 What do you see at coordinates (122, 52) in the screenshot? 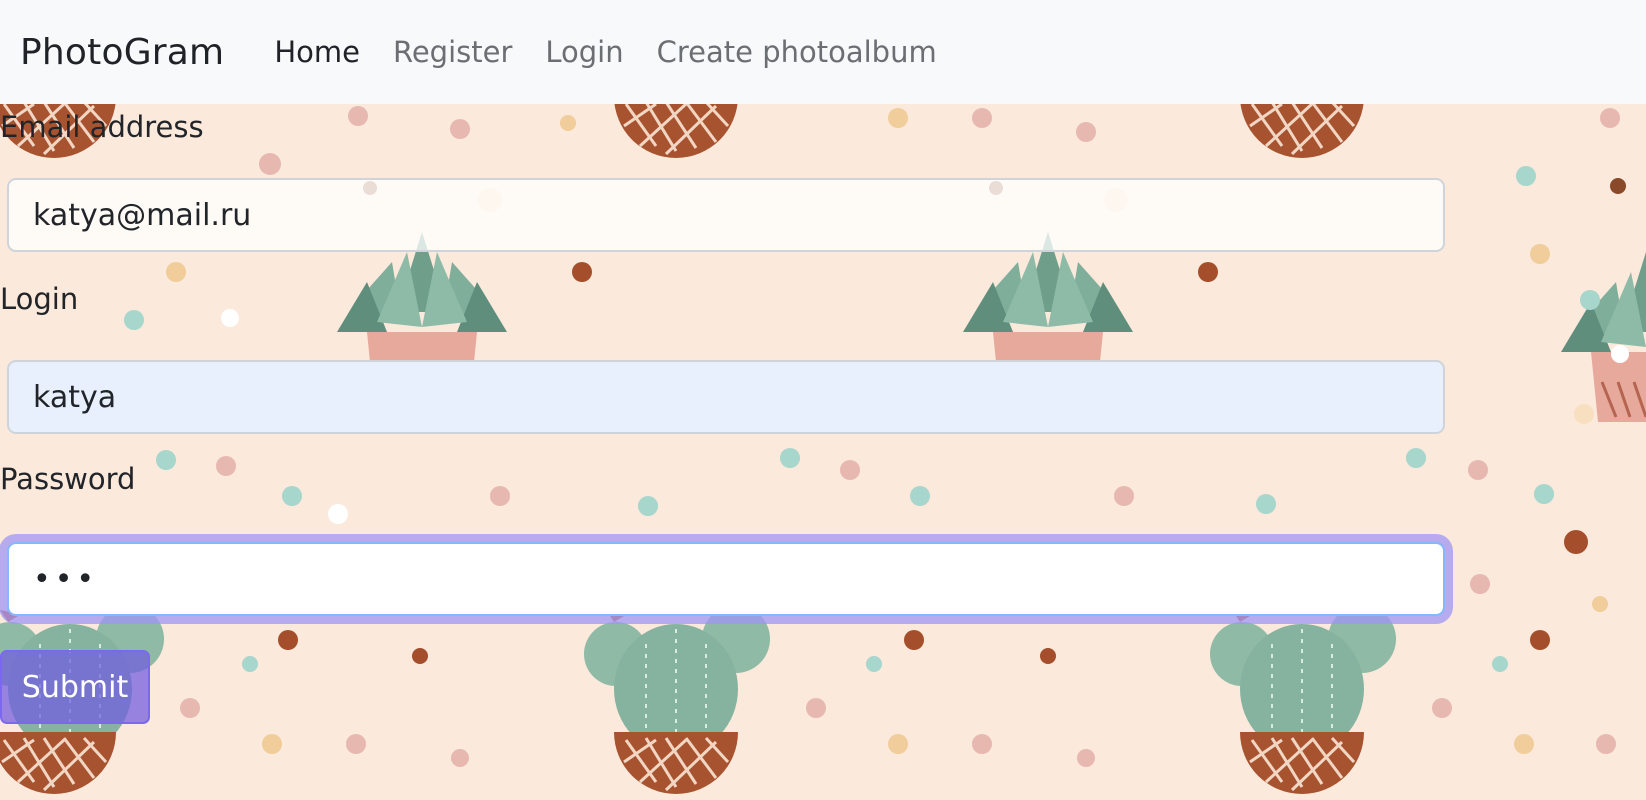
I see `brand-logo: PhotoGram` at bounding box center [122, 52].